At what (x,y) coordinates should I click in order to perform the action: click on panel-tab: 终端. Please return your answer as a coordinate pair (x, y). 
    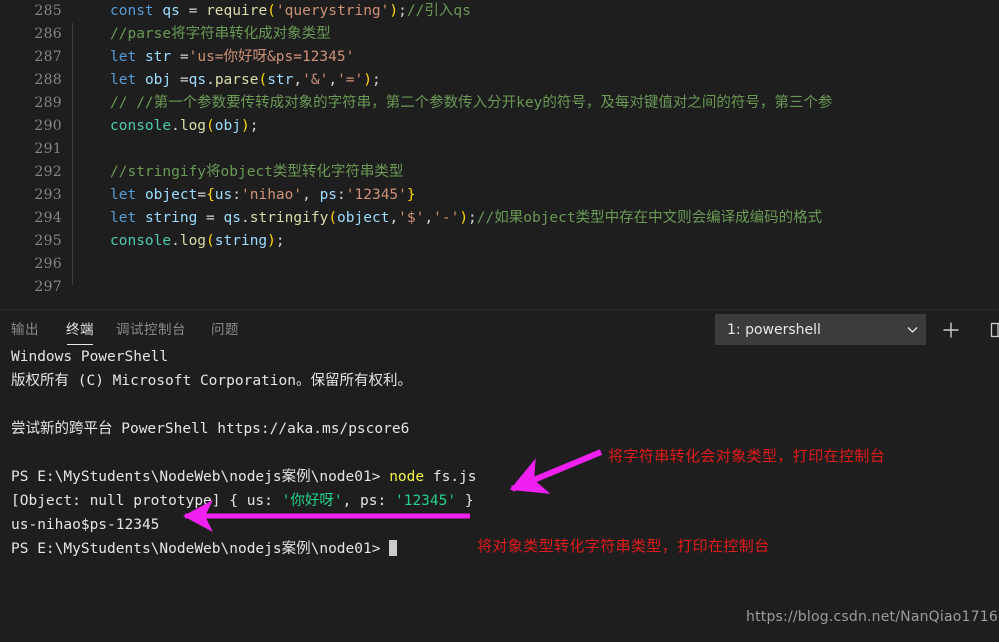
    Looking at the image, I should click on (80, 328).